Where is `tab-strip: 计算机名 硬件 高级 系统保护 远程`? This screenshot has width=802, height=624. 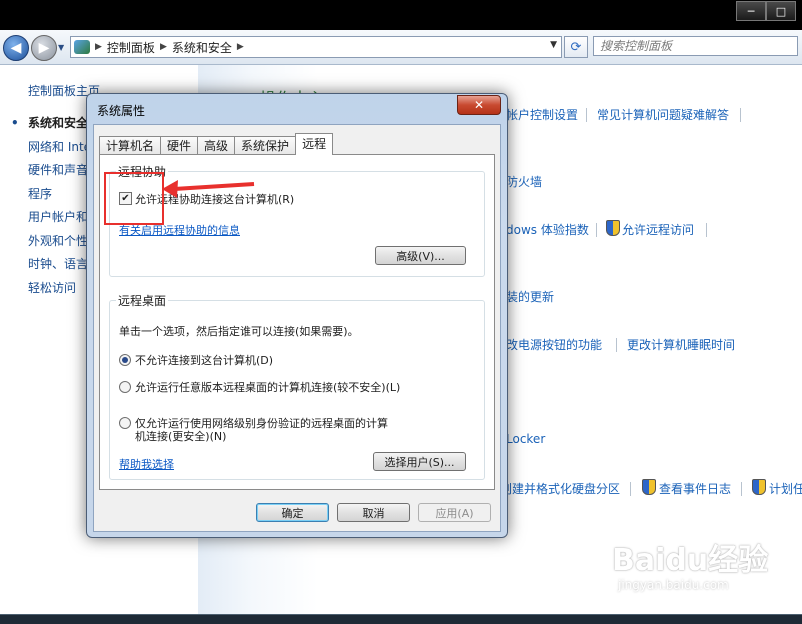
tab-strip: 计算机名 硬件 高级 系统保护 远程 is located at coordinates (216, 144).